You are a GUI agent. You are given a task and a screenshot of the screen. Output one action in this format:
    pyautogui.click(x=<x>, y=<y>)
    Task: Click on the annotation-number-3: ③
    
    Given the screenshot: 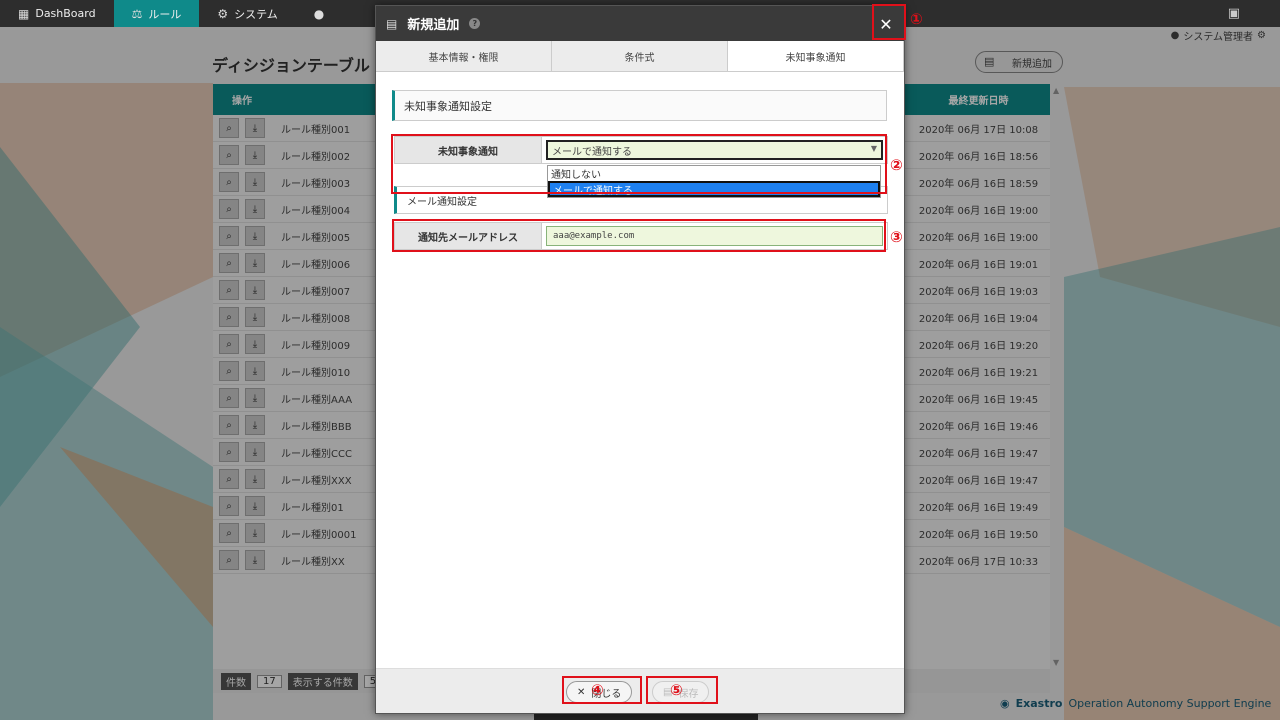 What is the action you would take?
    pyautogui.click(x=896, y=237)
    